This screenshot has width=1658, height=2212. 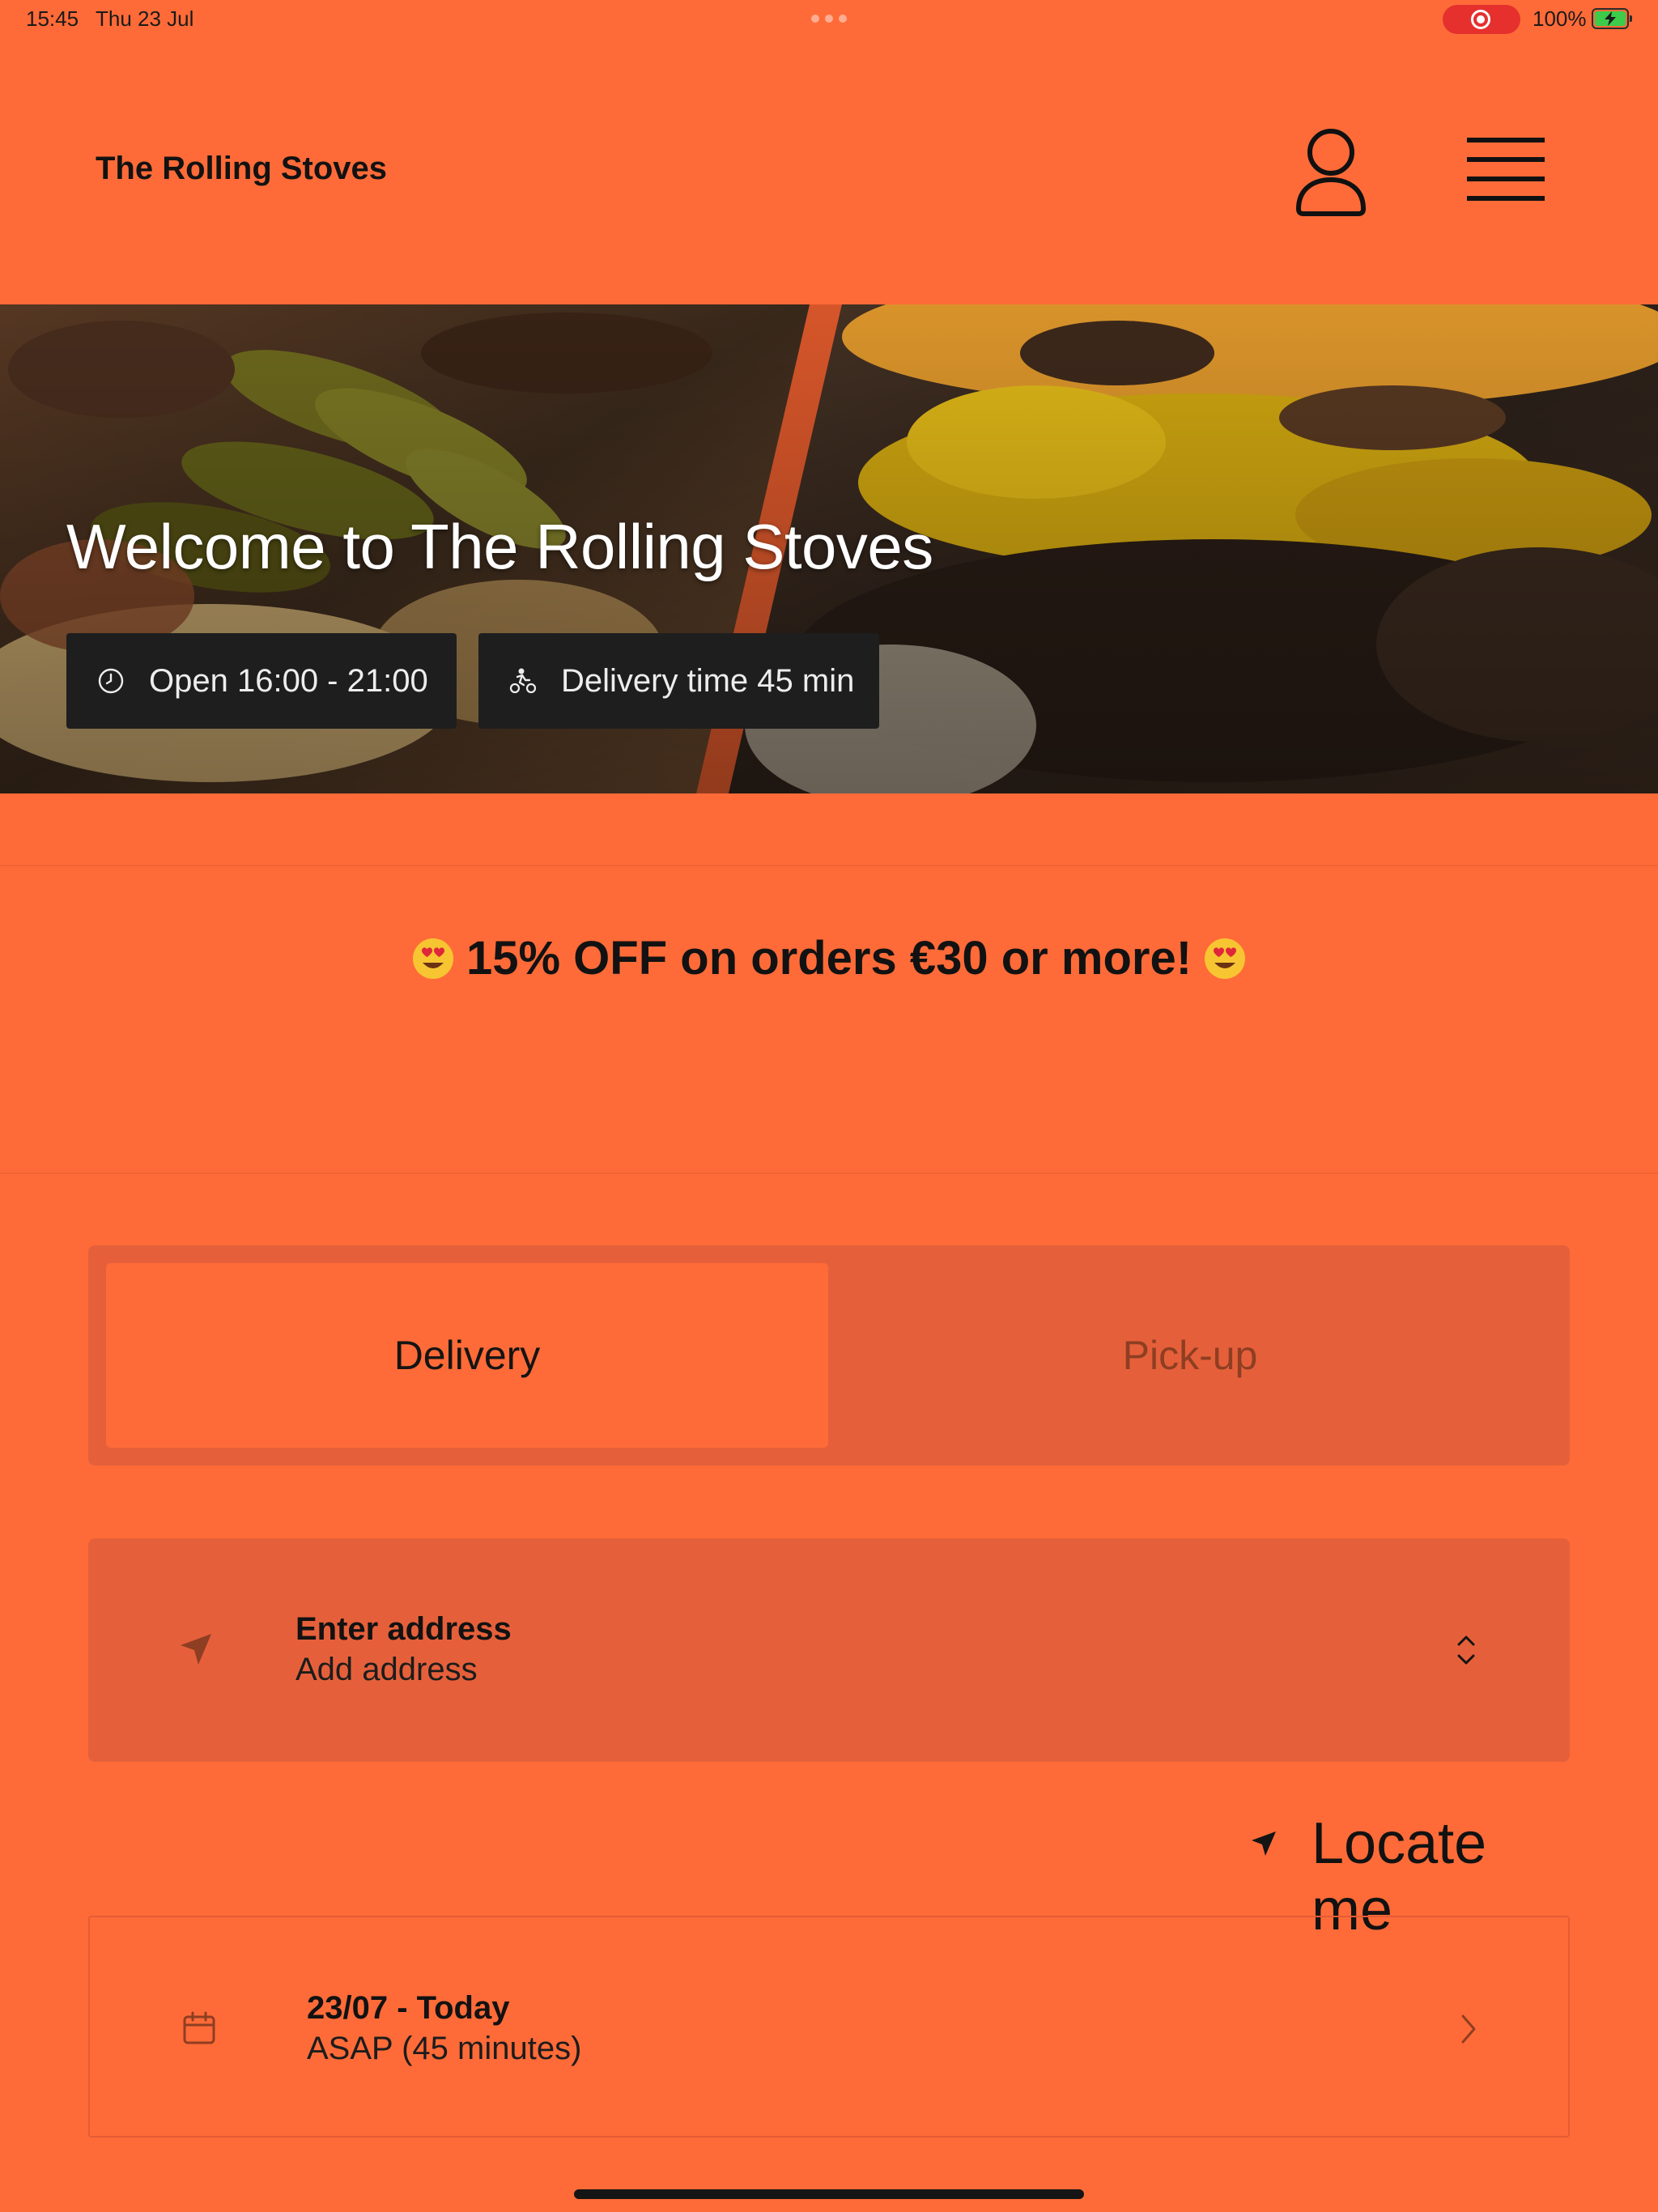 I want to click on multitasking-dots-icon, so click(x=829, y=19).